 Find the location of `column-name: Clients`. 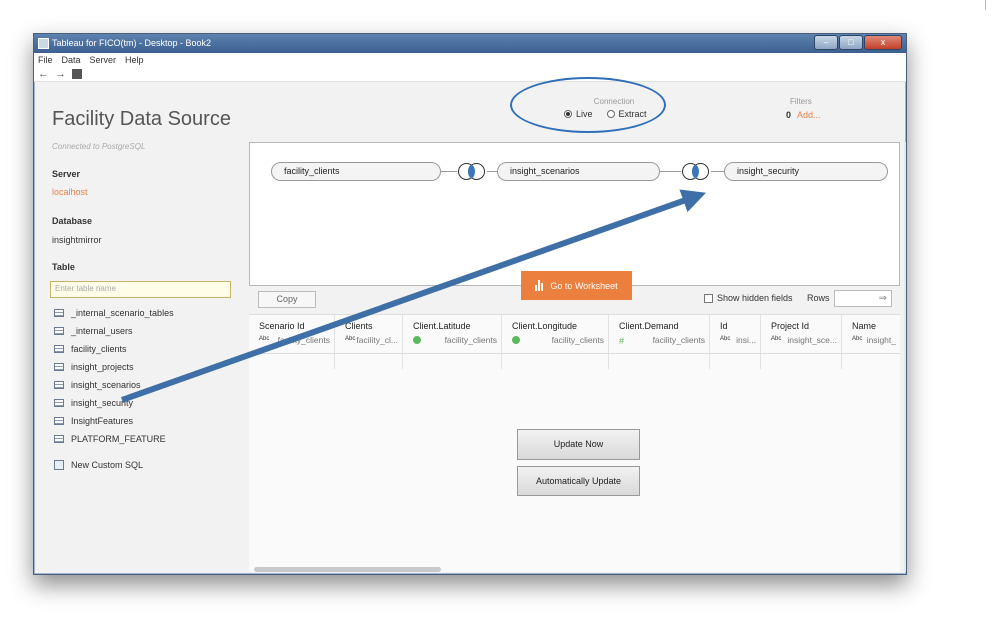

column-name: Clients is located at coordinates (359, 326).